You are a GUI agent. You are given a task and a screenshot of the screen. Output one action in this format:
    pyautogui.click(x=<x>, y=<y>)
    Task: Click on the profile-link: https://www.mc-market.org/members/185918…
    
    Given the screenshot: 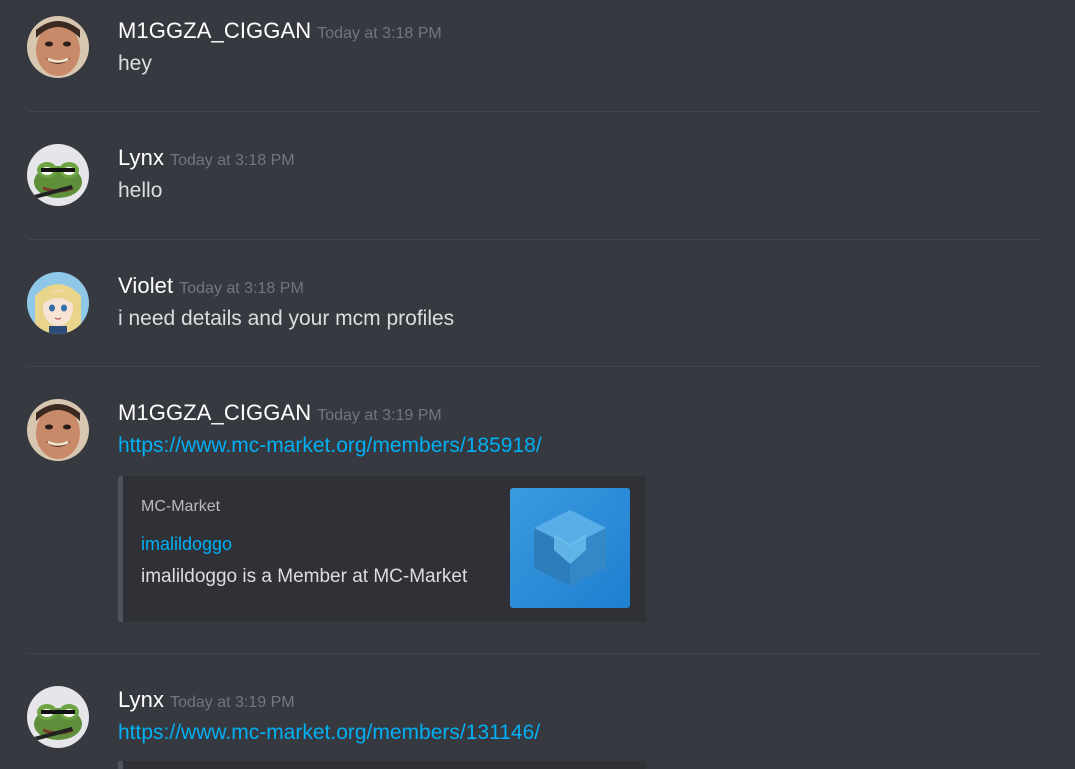 What is the action you would take?
    pyautogui.click(x=330, y=445)
    